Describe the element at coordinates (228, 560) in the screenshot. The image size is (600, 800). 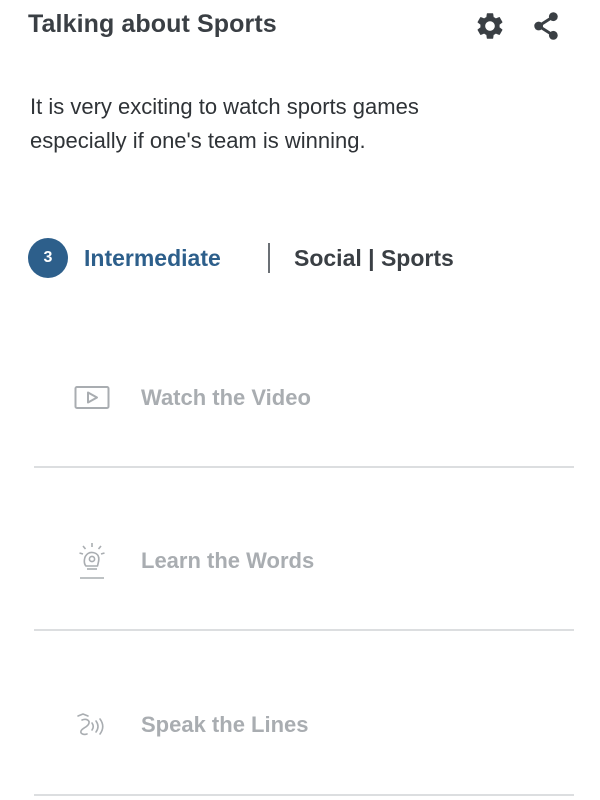
I see `step-label: Learn the Words` at that location.